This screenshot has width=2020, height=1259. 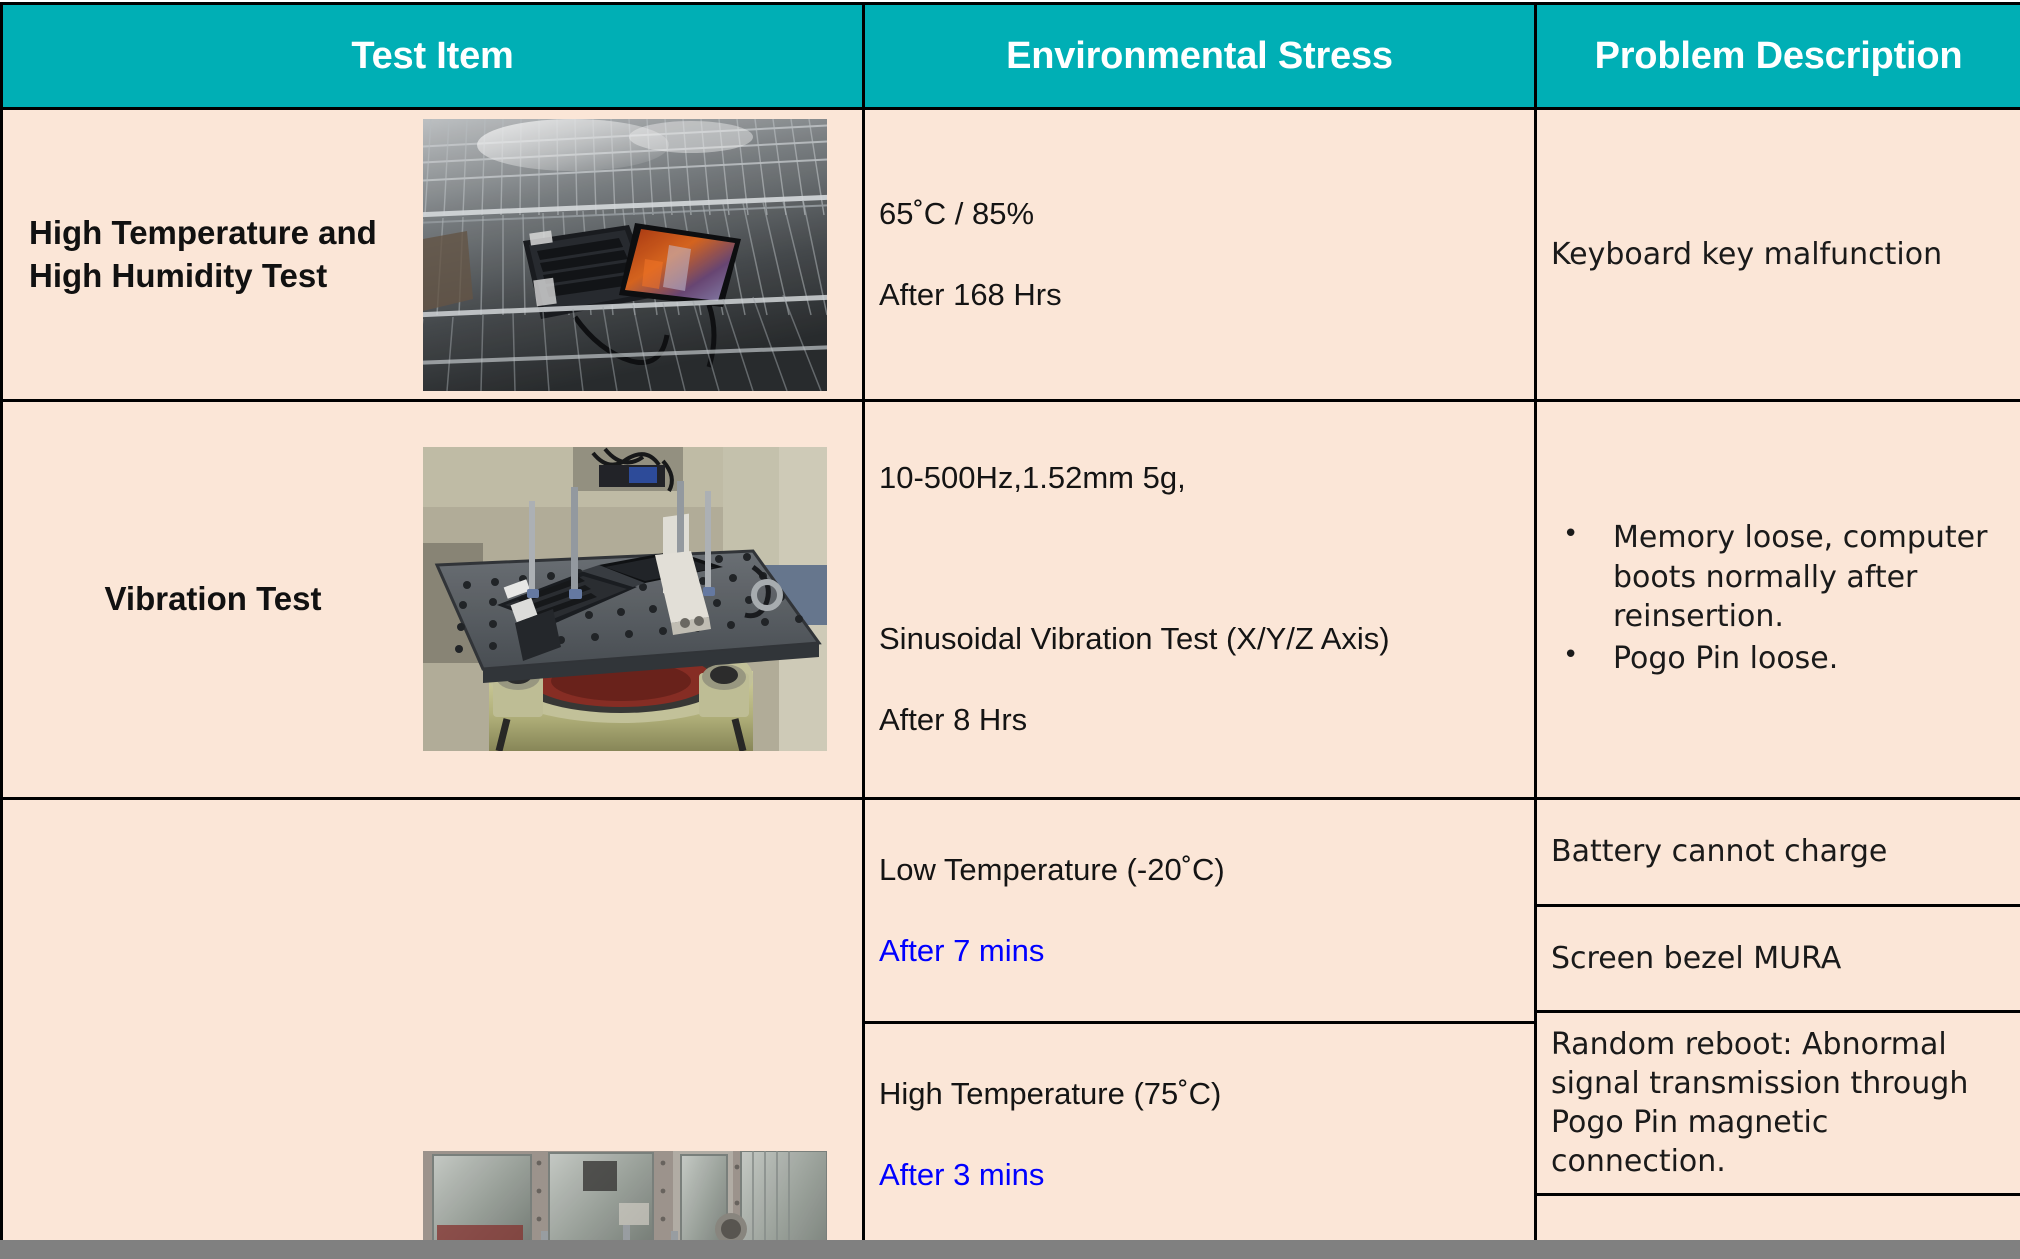 I want to click on vibration-shaker-table-laptop-photo, so click(x=625, y=599).